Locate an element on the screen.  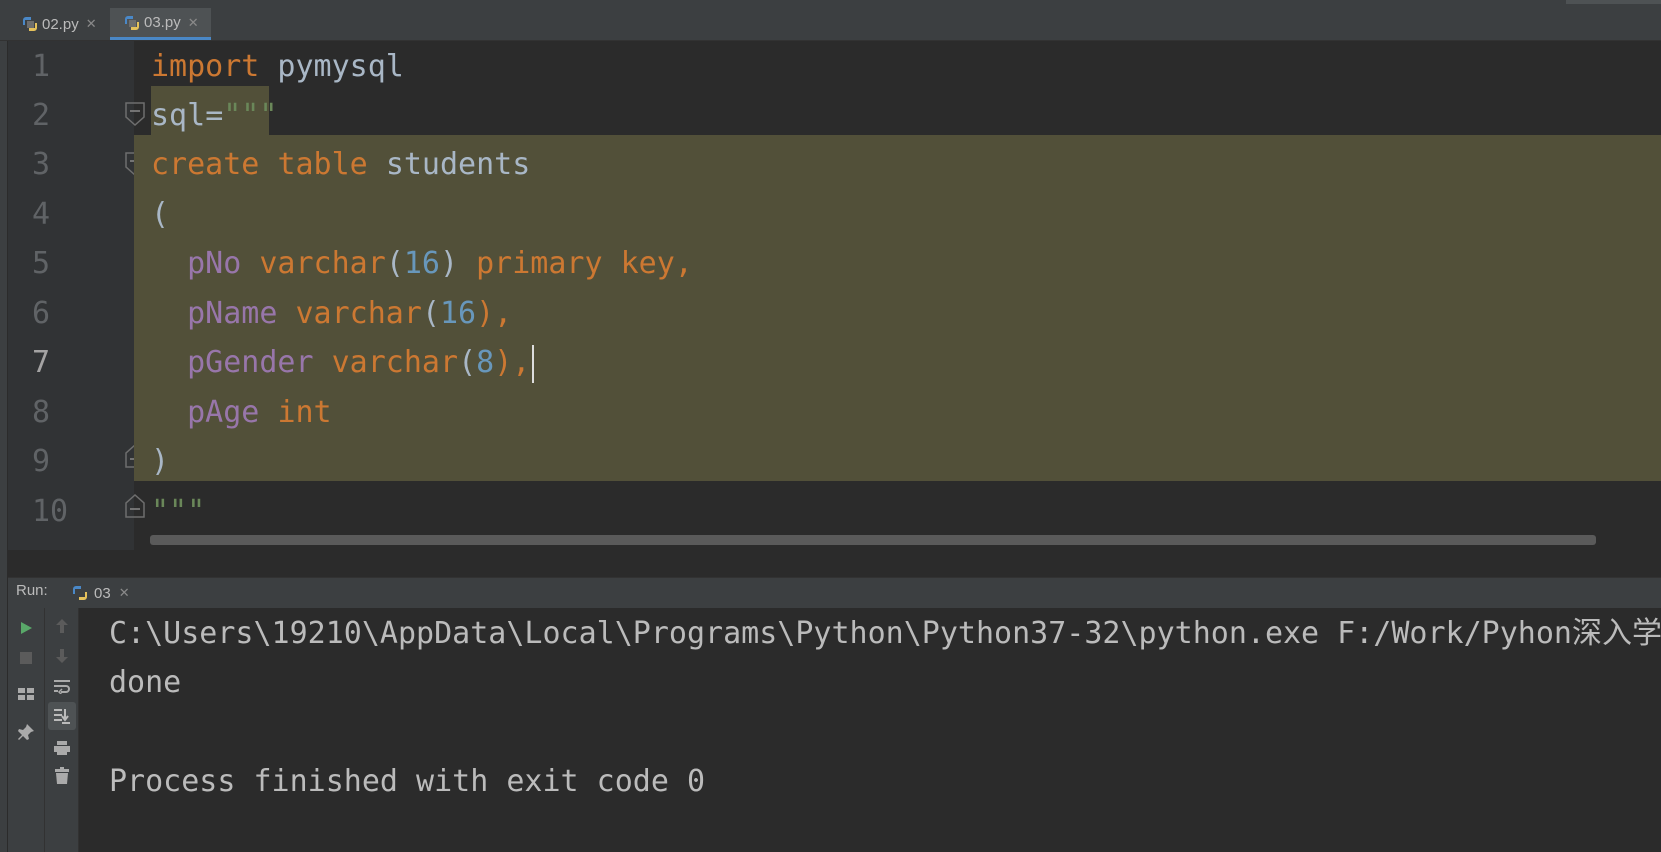
trash-icon is located at coordinates (62, 776).